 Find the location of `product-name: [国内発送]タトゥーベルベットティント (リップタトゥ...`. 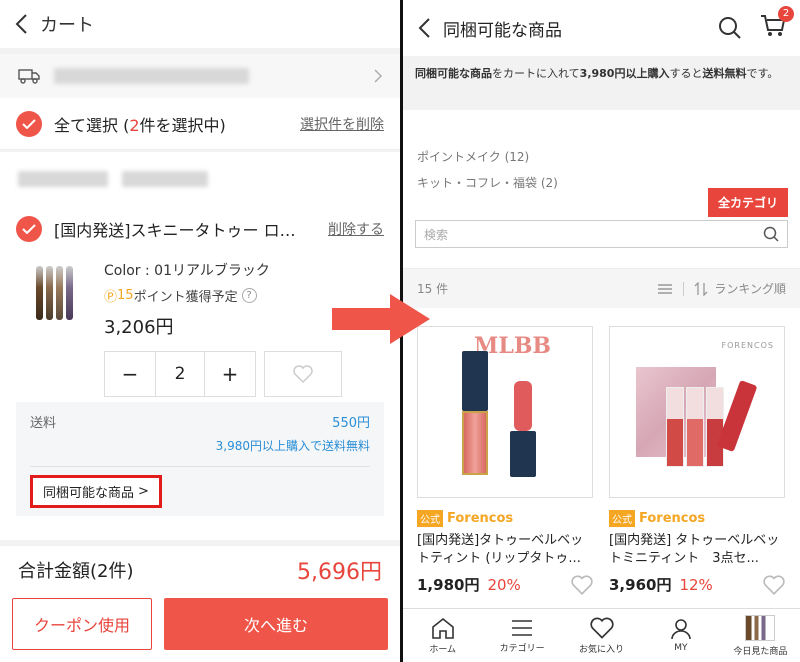

product-name: [国内発送]タトゥーベルベットティント (リップタトゥ... is located at coordinates (505, 550).